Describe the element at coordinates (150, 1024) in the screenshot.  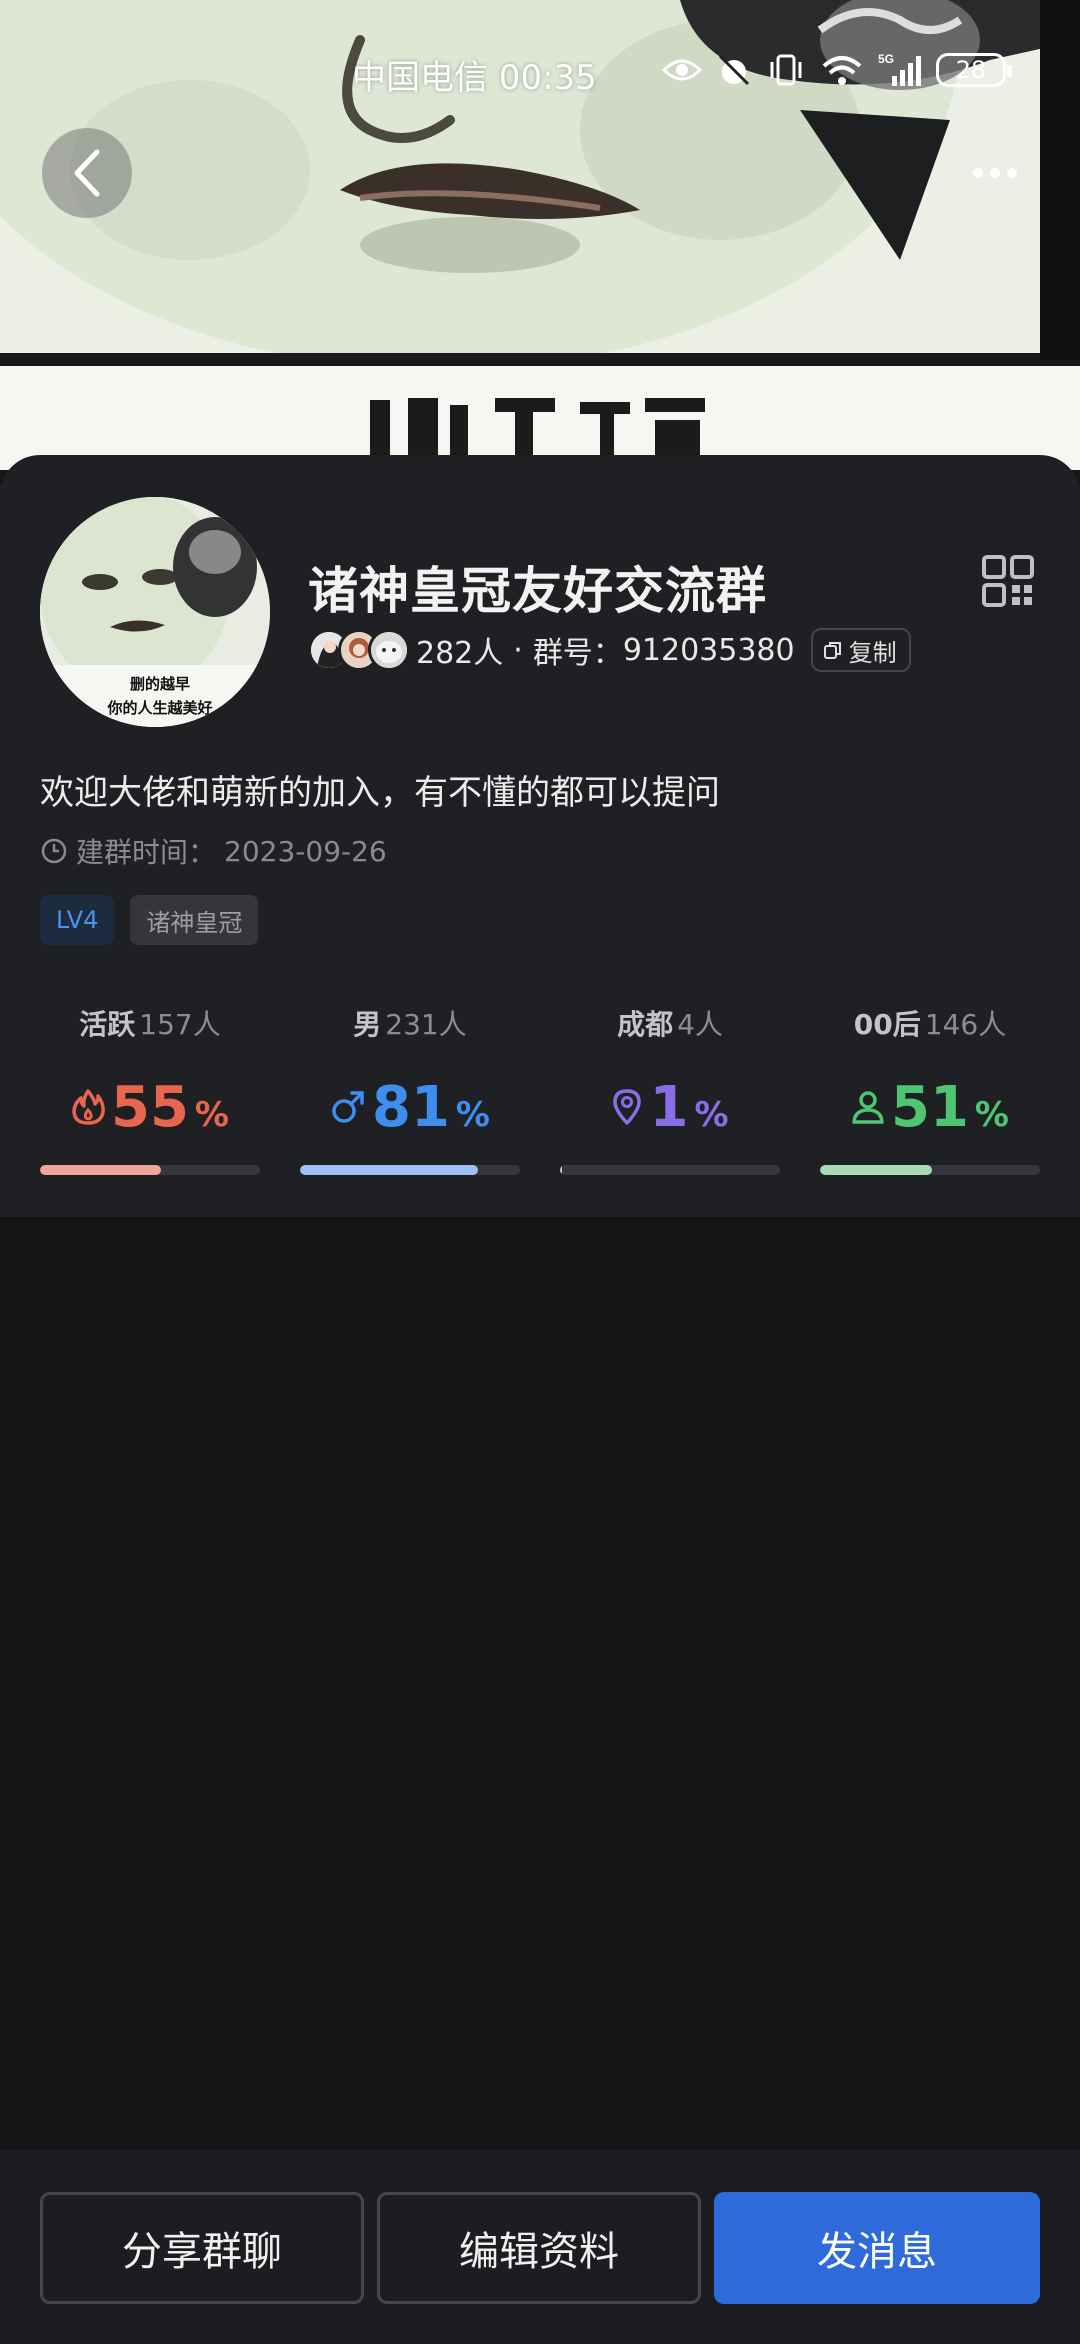
I see `stat-label: 活跃 157人` at that location.